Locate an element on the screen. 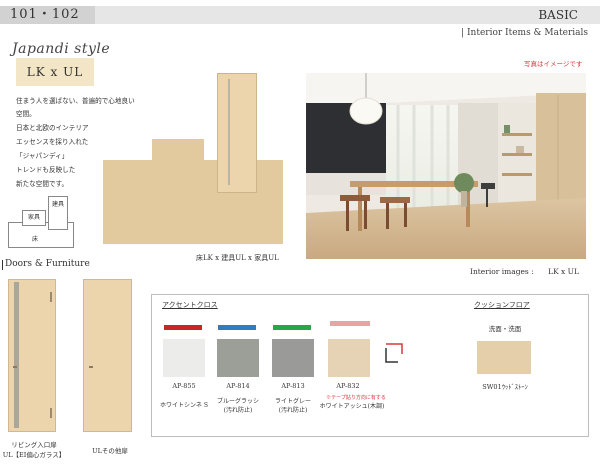 Image resolution: width=600 pixels, height=464 pixels. diagram-furniture: 家具 is located at coordinates (34, 218).